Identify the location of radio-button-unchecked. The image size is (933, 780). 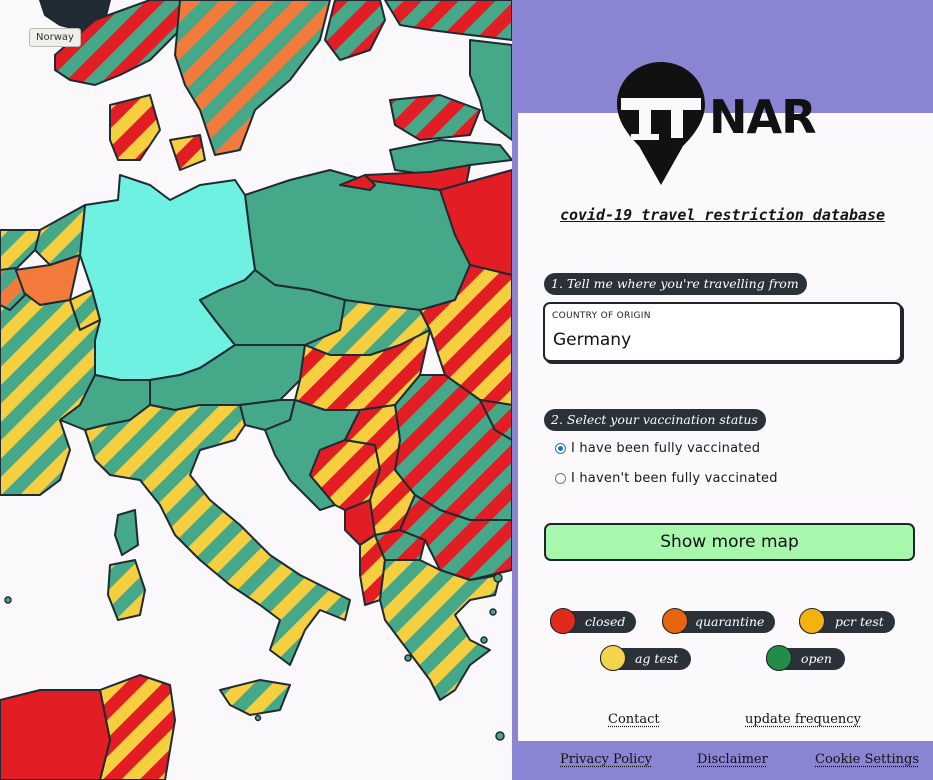
(560, 478).